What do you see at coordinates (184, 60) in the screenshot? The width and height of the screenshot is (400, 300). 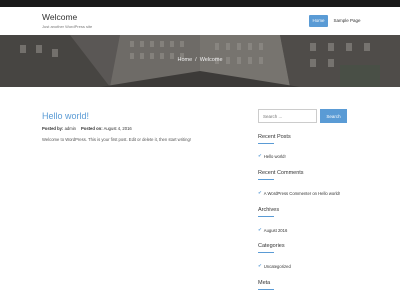 I see `breadcrumb-home: Home` at bounding box center [184, 60].